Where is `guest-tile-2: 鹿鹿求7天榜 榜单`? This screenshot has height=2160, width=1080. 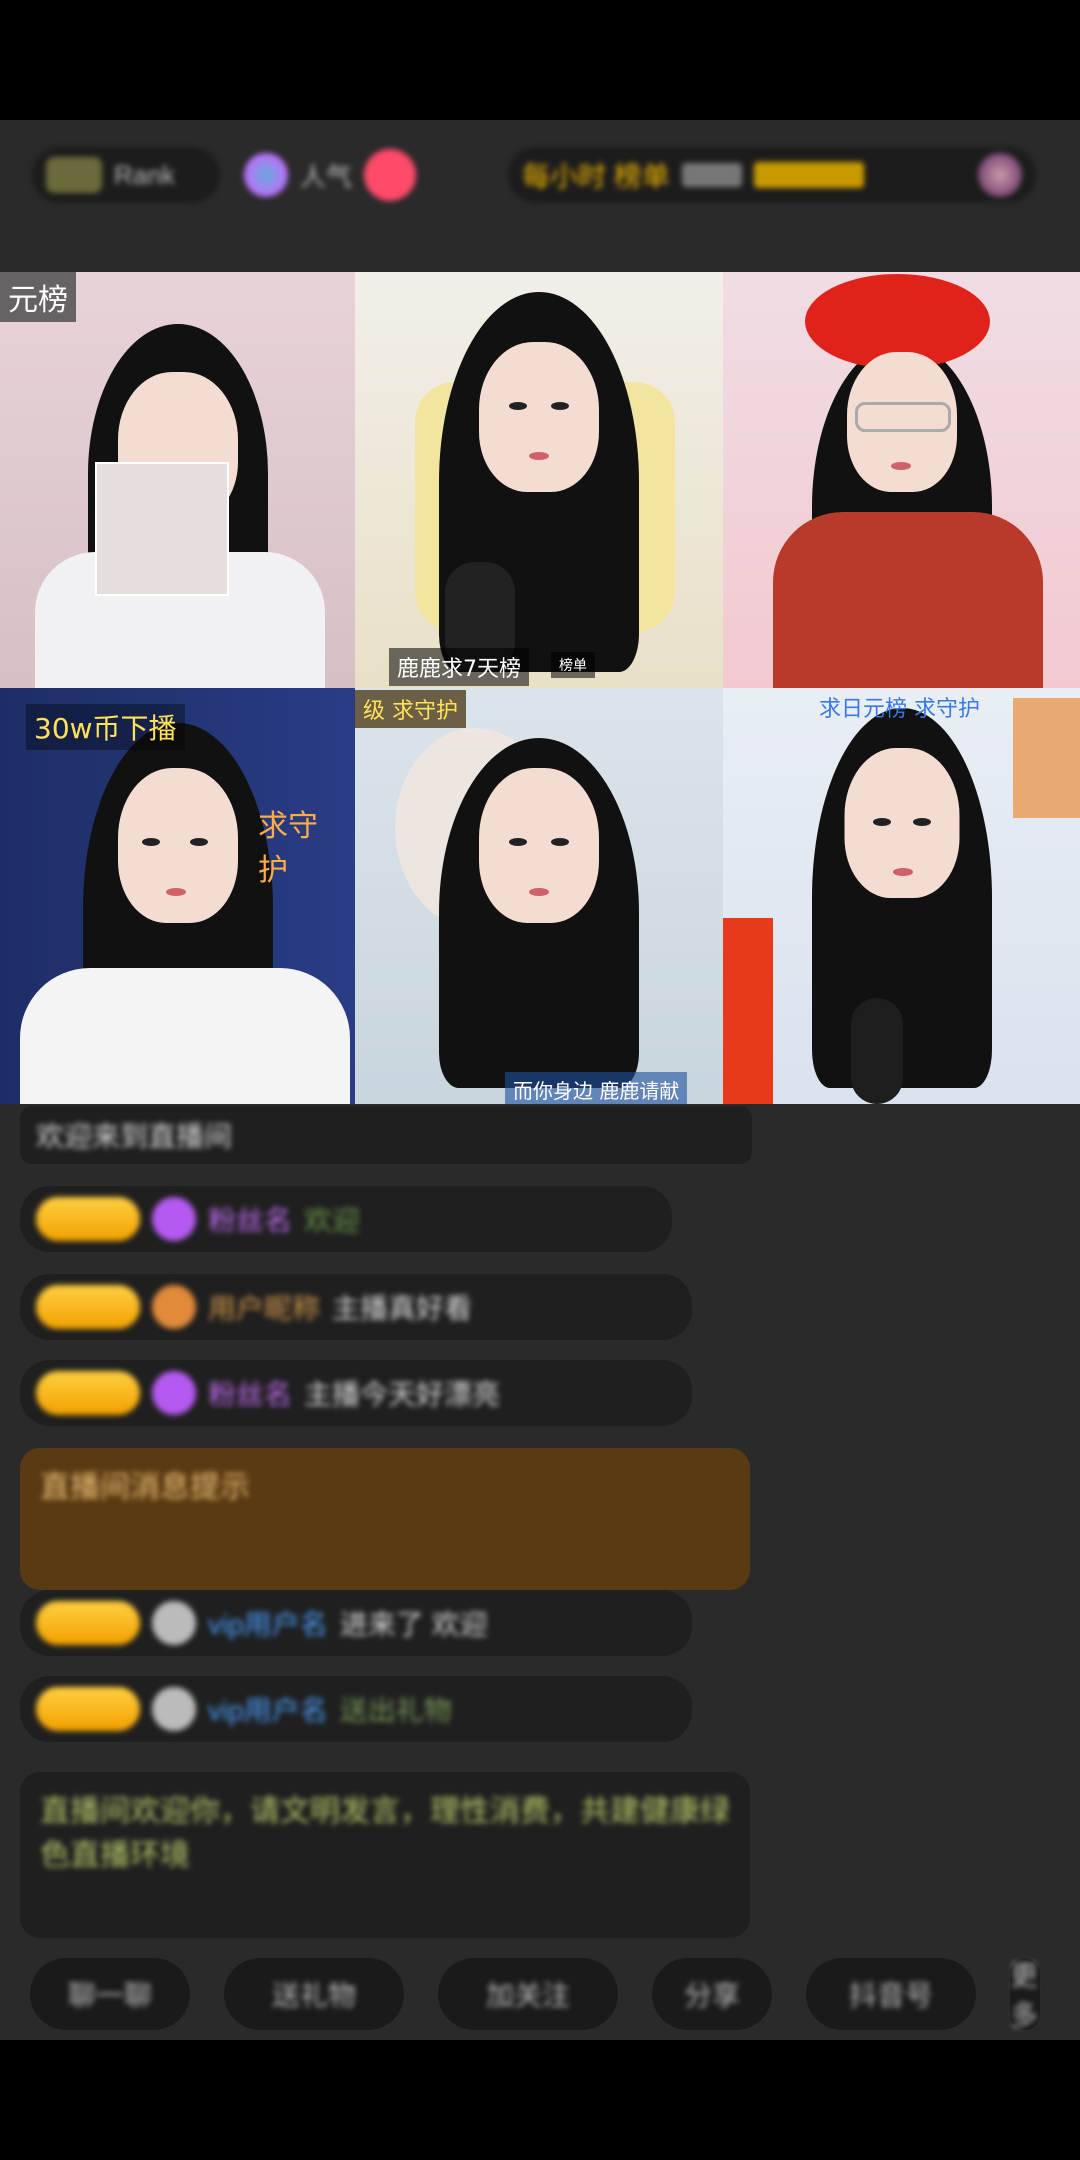
guest-tile-2: 鹿鹿求7天榜 榜单 is located at coordinates (539, 480).